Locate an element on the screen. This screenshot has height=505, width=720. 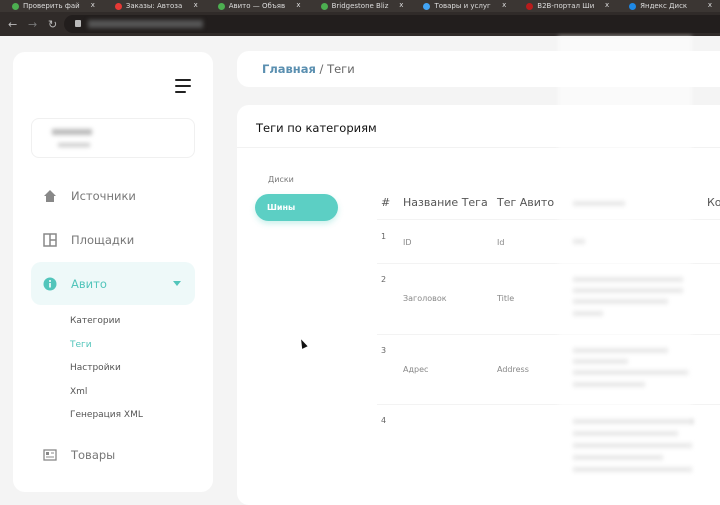
browser-tab: Bridgestone Bliz x is located at coordinates (360, 6).